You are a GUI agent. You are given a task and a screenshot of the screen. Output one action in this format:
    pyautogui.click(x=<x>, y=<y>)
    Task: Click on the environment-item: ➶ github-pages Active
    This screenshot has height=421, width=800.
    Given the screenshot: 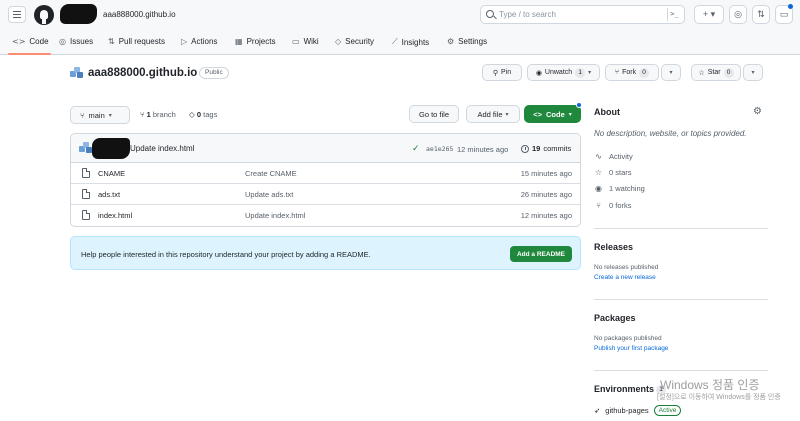 What is the action you would take?
    pyautogui.click(x=638, y=410)
    